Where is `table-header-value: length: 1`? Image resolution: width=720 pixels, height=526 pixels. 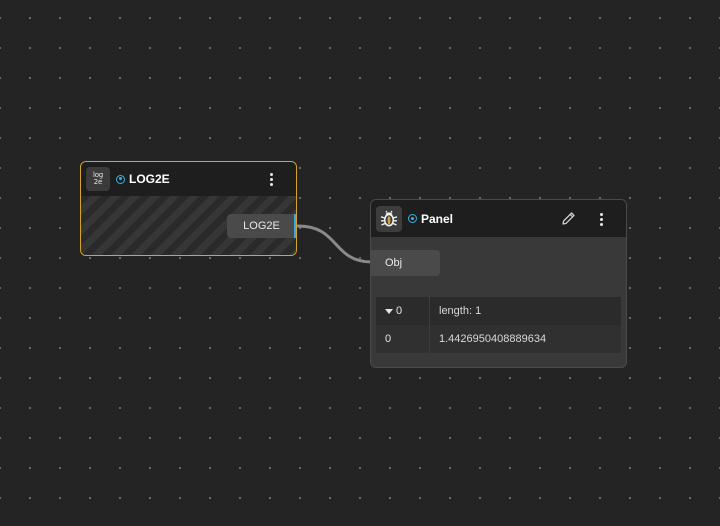 table-header-value: length: 1 is located at coordinates (460, 311).